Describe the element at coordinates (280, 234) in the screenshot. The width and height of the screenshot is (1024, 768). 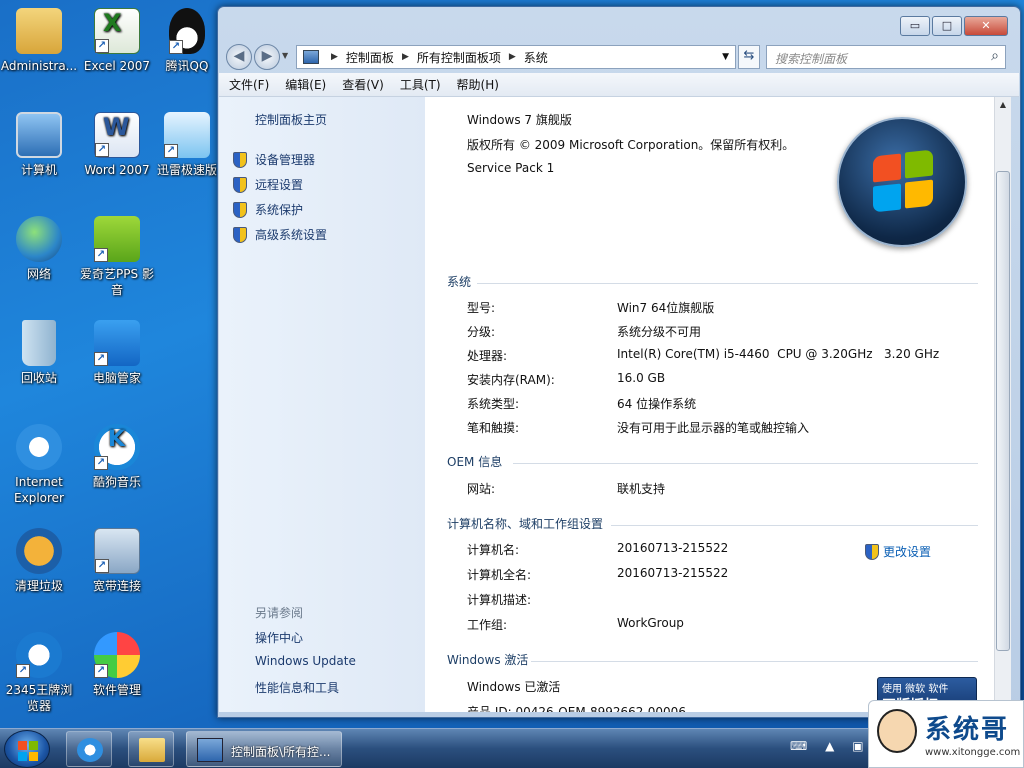
I see `advanced-system-settings-link: 高级系统设置` at that location.